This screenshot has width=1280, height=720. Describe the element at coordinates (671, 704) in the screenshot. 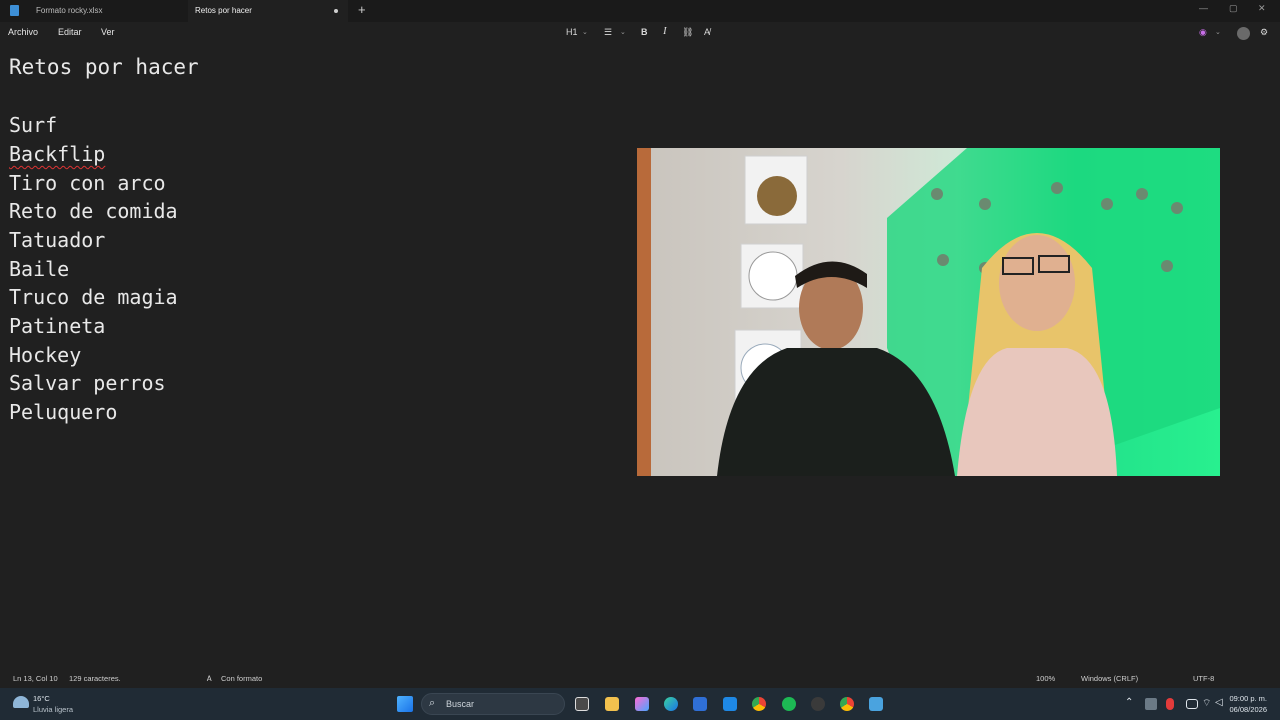

I see `edge-icon` at that location.